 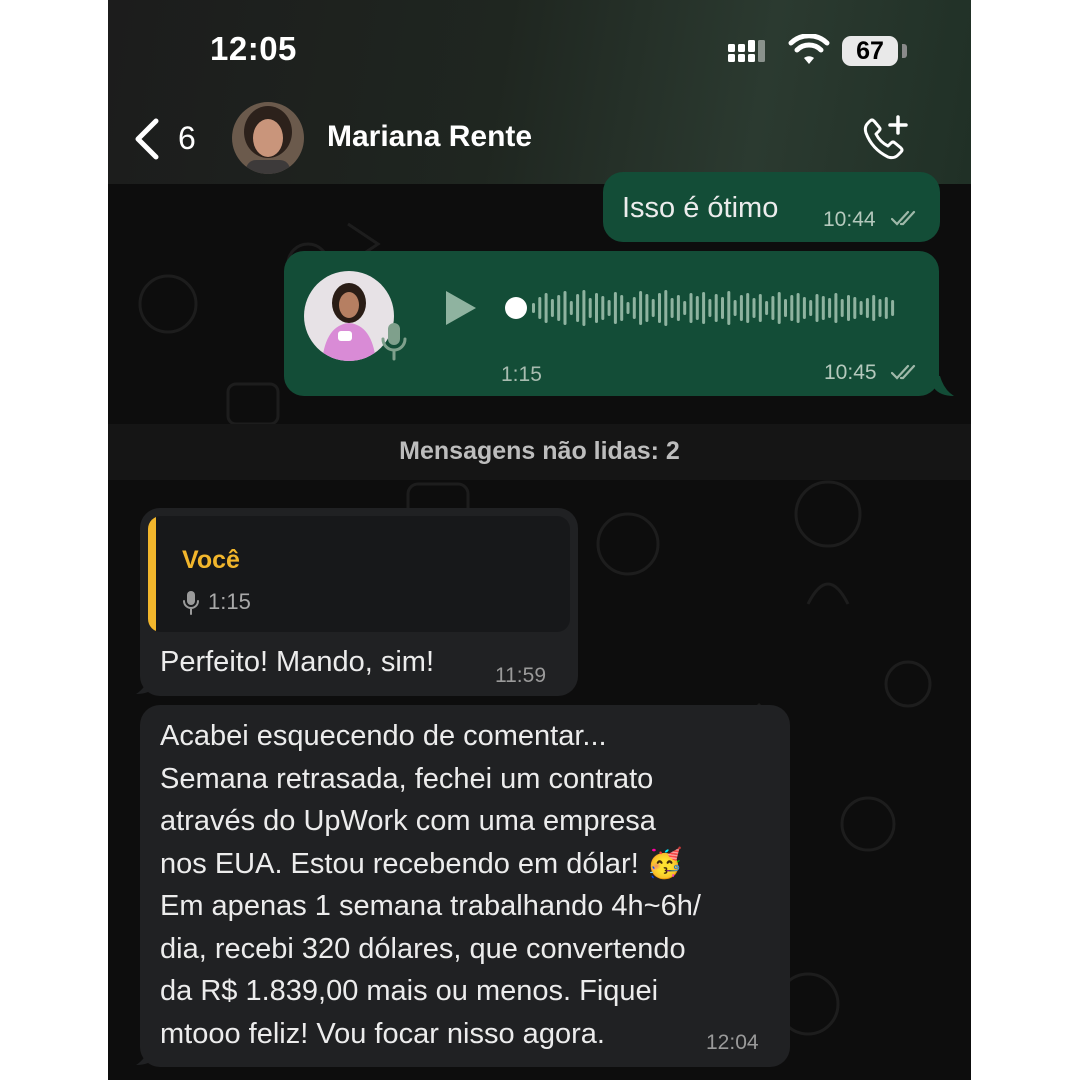 What do you see at coordinates (297, 662) in the screenshot?
I see `message-text: Perfeito! Mando, sim!` at bounding box center [297, 662].